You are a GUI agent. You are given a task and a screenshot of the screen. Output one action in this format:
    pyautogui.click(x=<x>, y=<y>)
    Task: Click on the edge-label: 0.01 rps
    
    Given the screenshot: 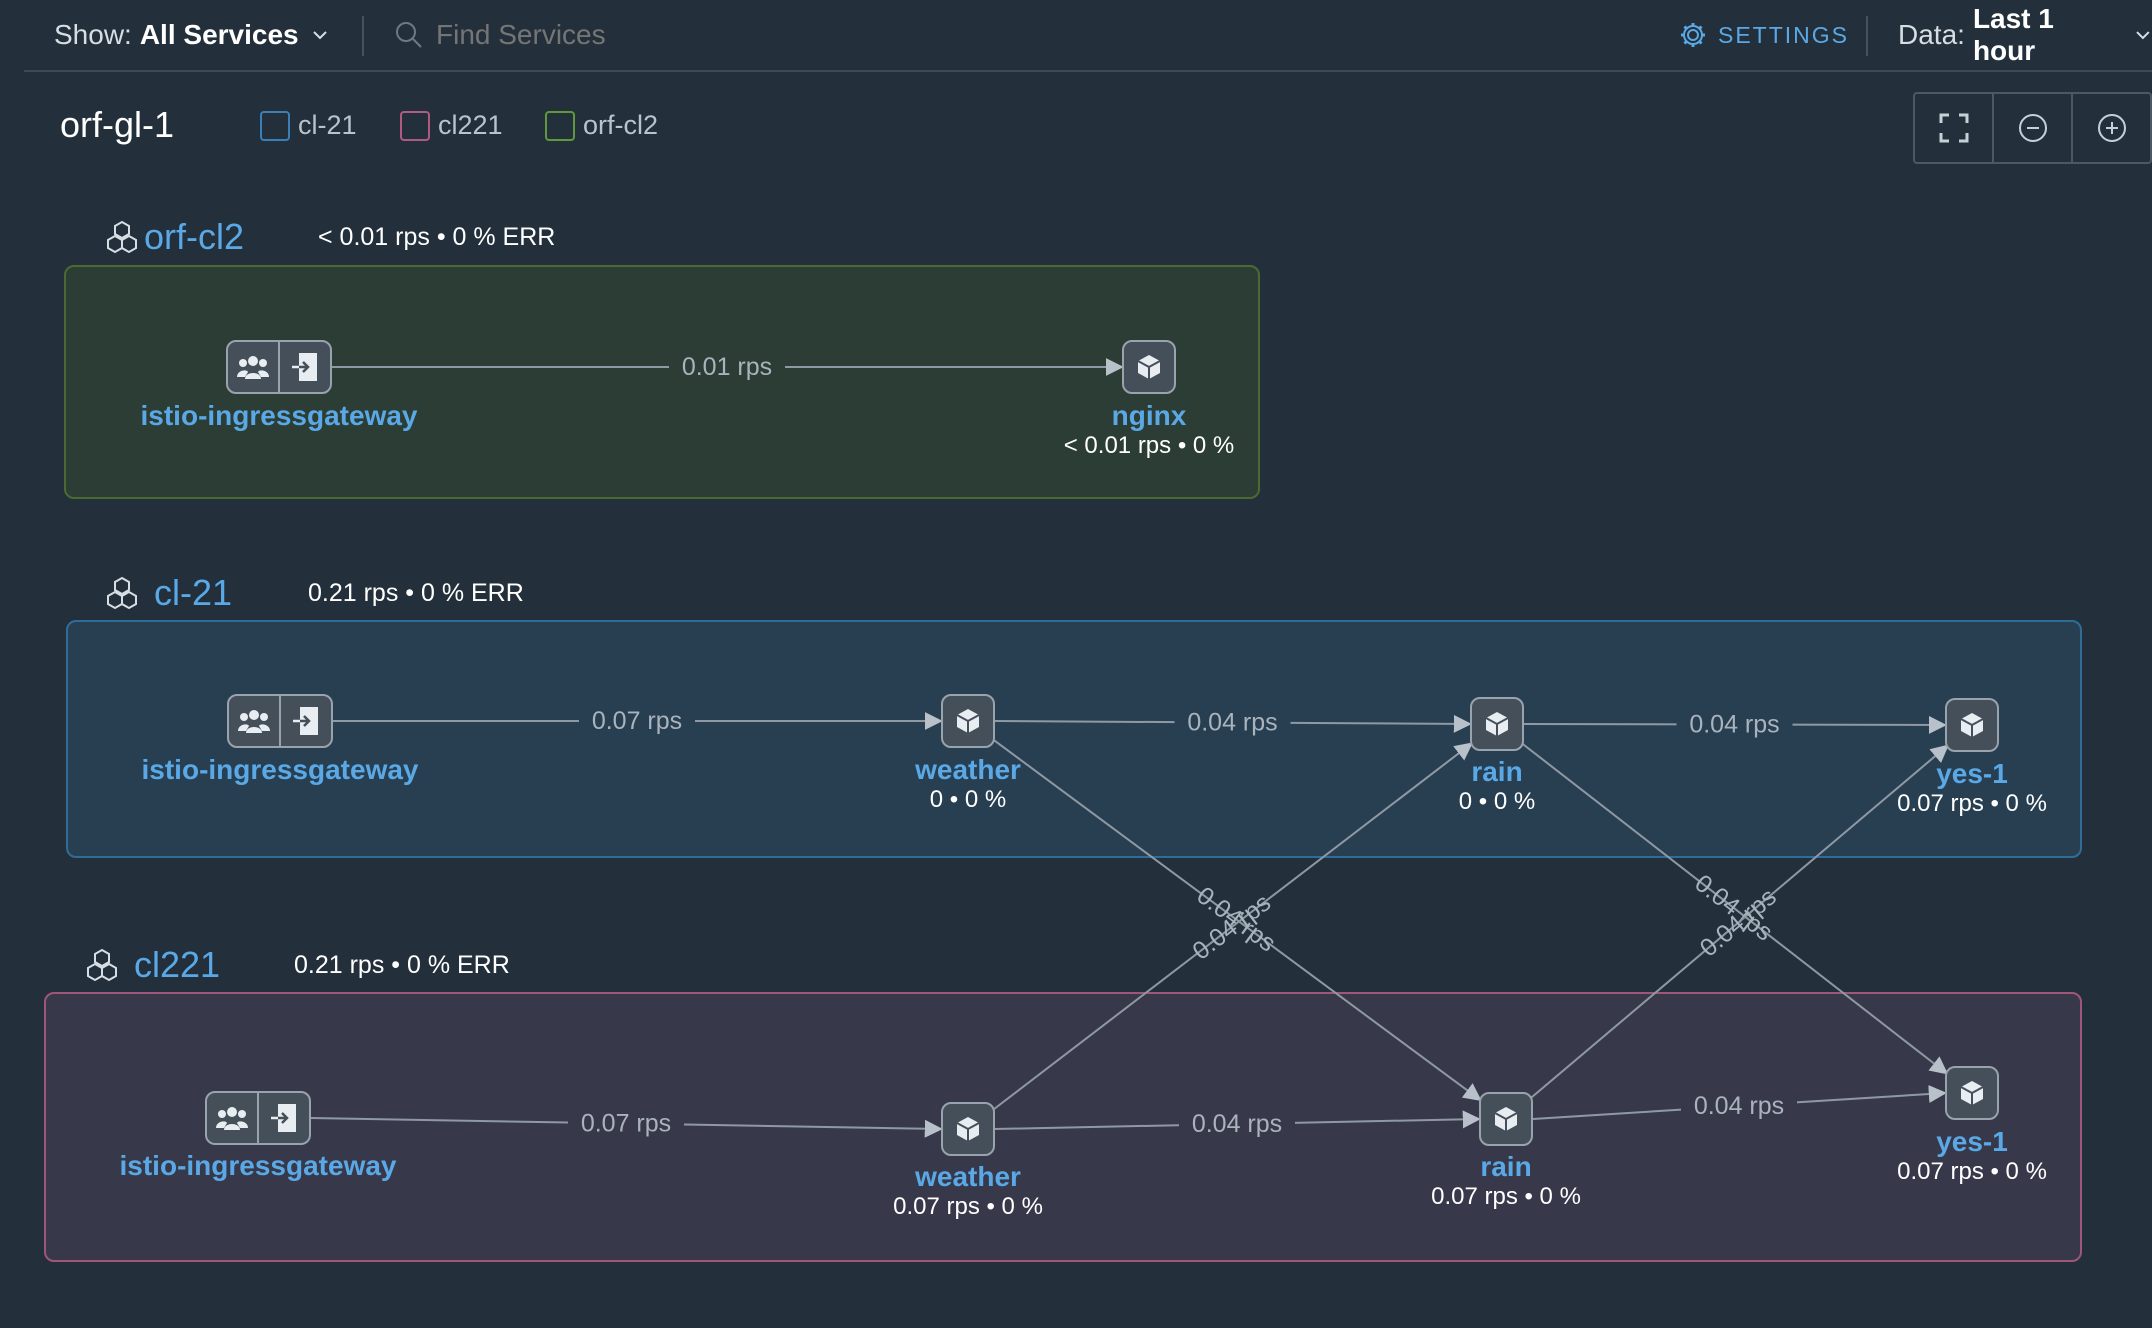 What is the action you would take?
    pyautogui.click(x=727, y=367)
    